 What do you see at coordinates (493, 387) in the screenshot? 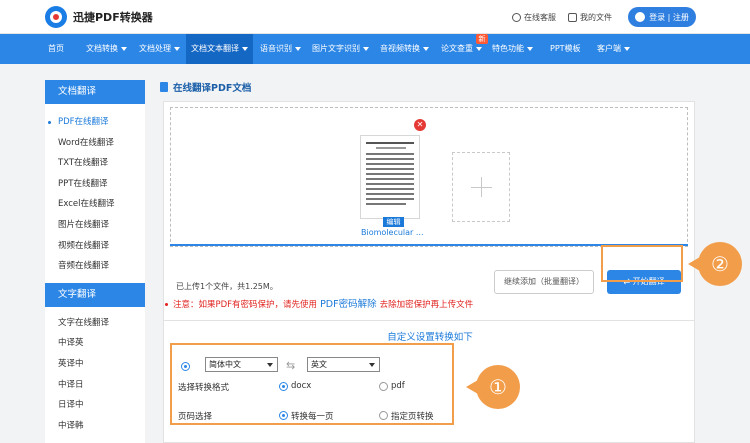
I see `callout-step-1: ①` at bounding box center [493, 387].